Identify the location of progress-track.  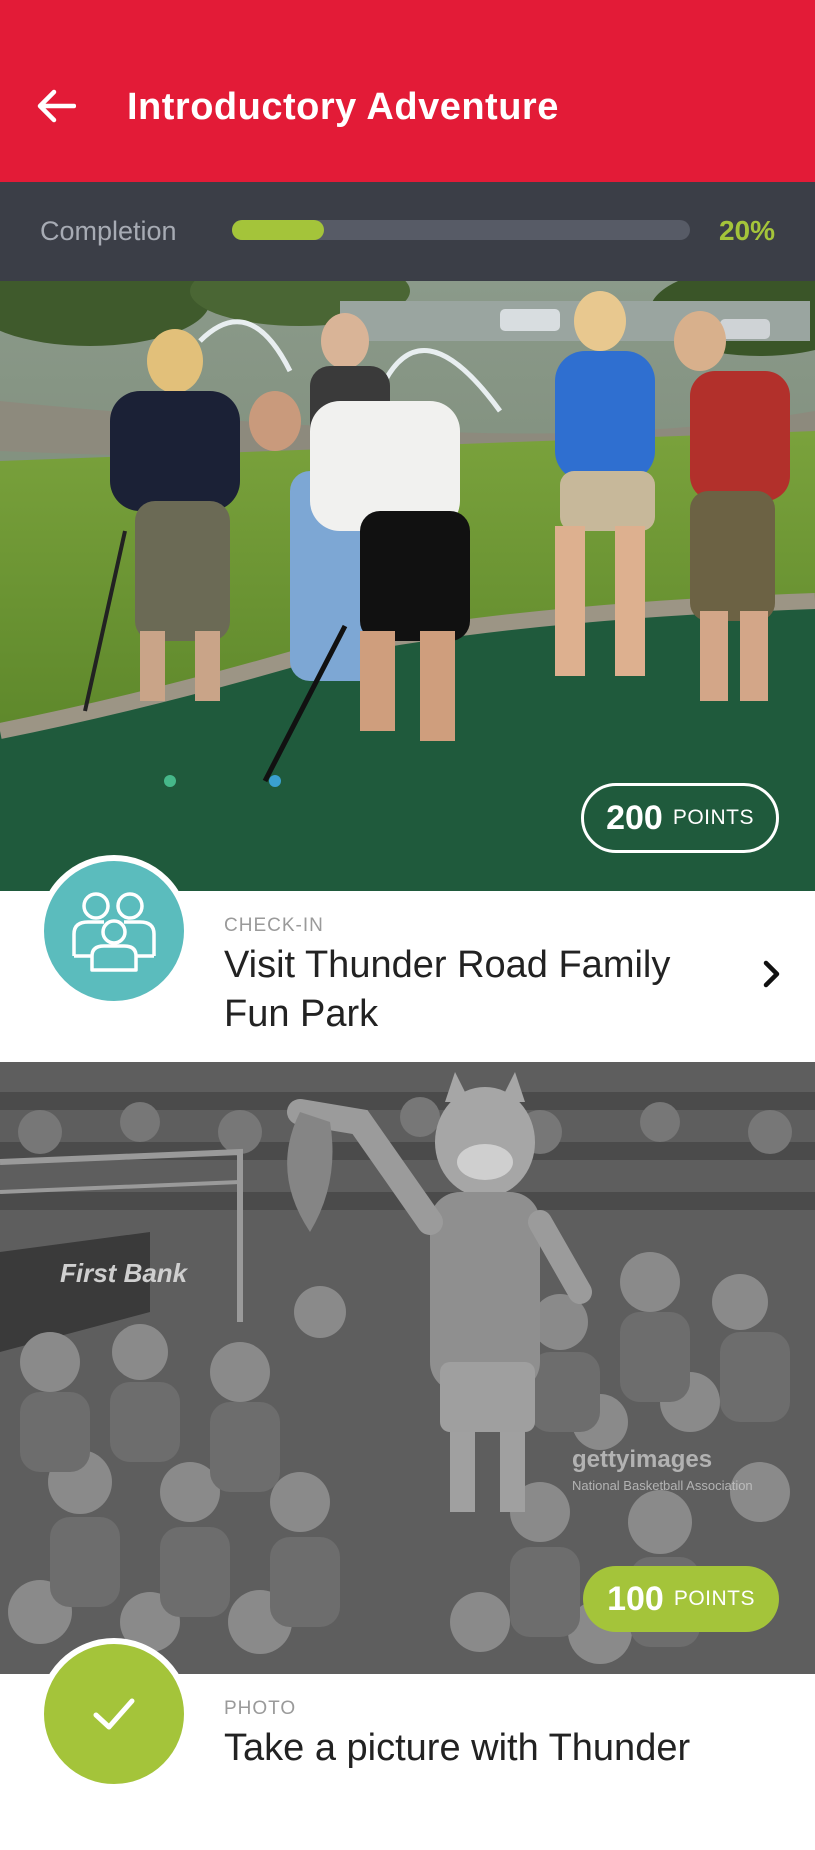
(461, 230).